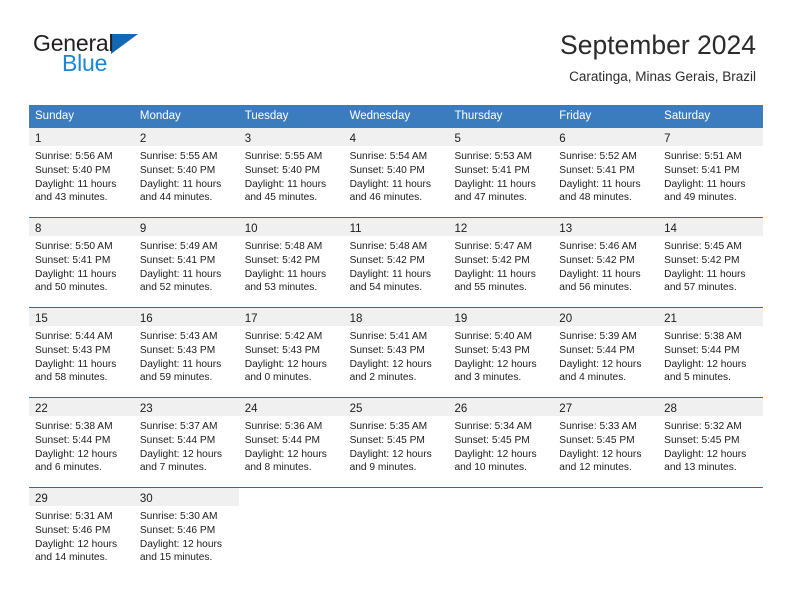 Image resolution: width=792 pixels, height=612 pixels. I want to click on day-number: 15, so click(41, 319).